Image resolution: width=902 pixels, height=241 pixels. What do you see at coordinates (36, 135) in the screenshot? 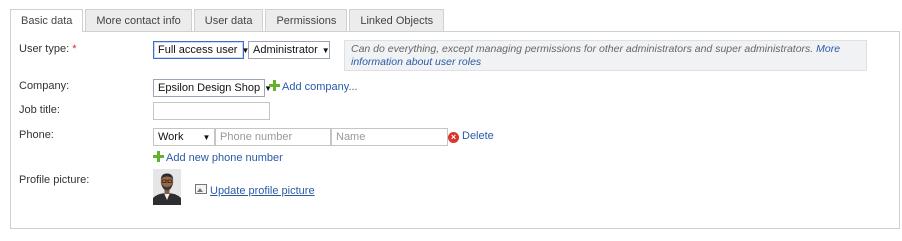
I see `phone-label: Phone:` at bounding box center [36, 135].